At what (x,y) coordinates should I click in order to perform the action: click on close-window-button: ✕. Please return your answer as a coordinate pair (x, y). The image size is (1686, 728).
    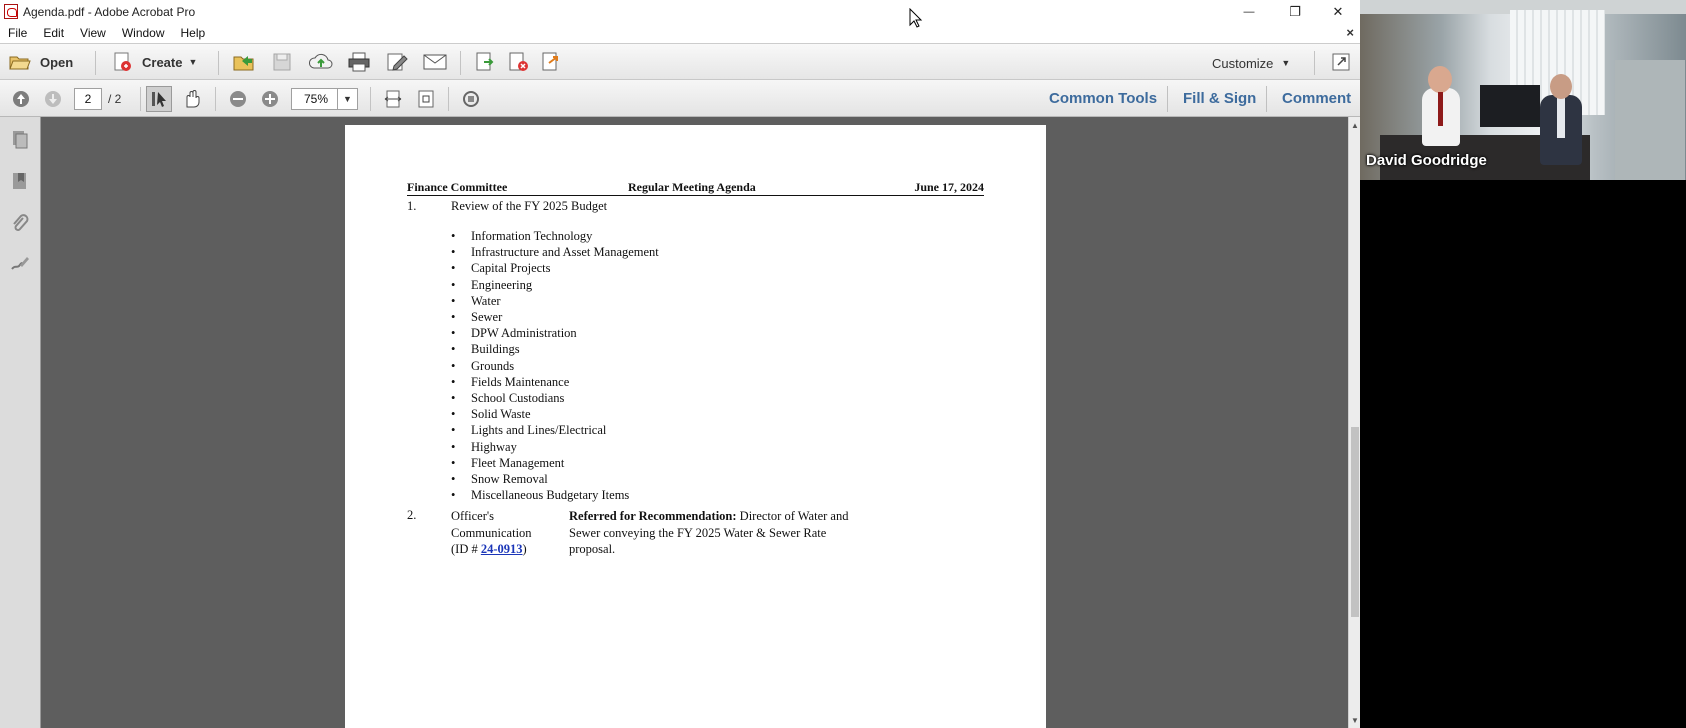
    Looking at the image, I should click on (1338, 11).